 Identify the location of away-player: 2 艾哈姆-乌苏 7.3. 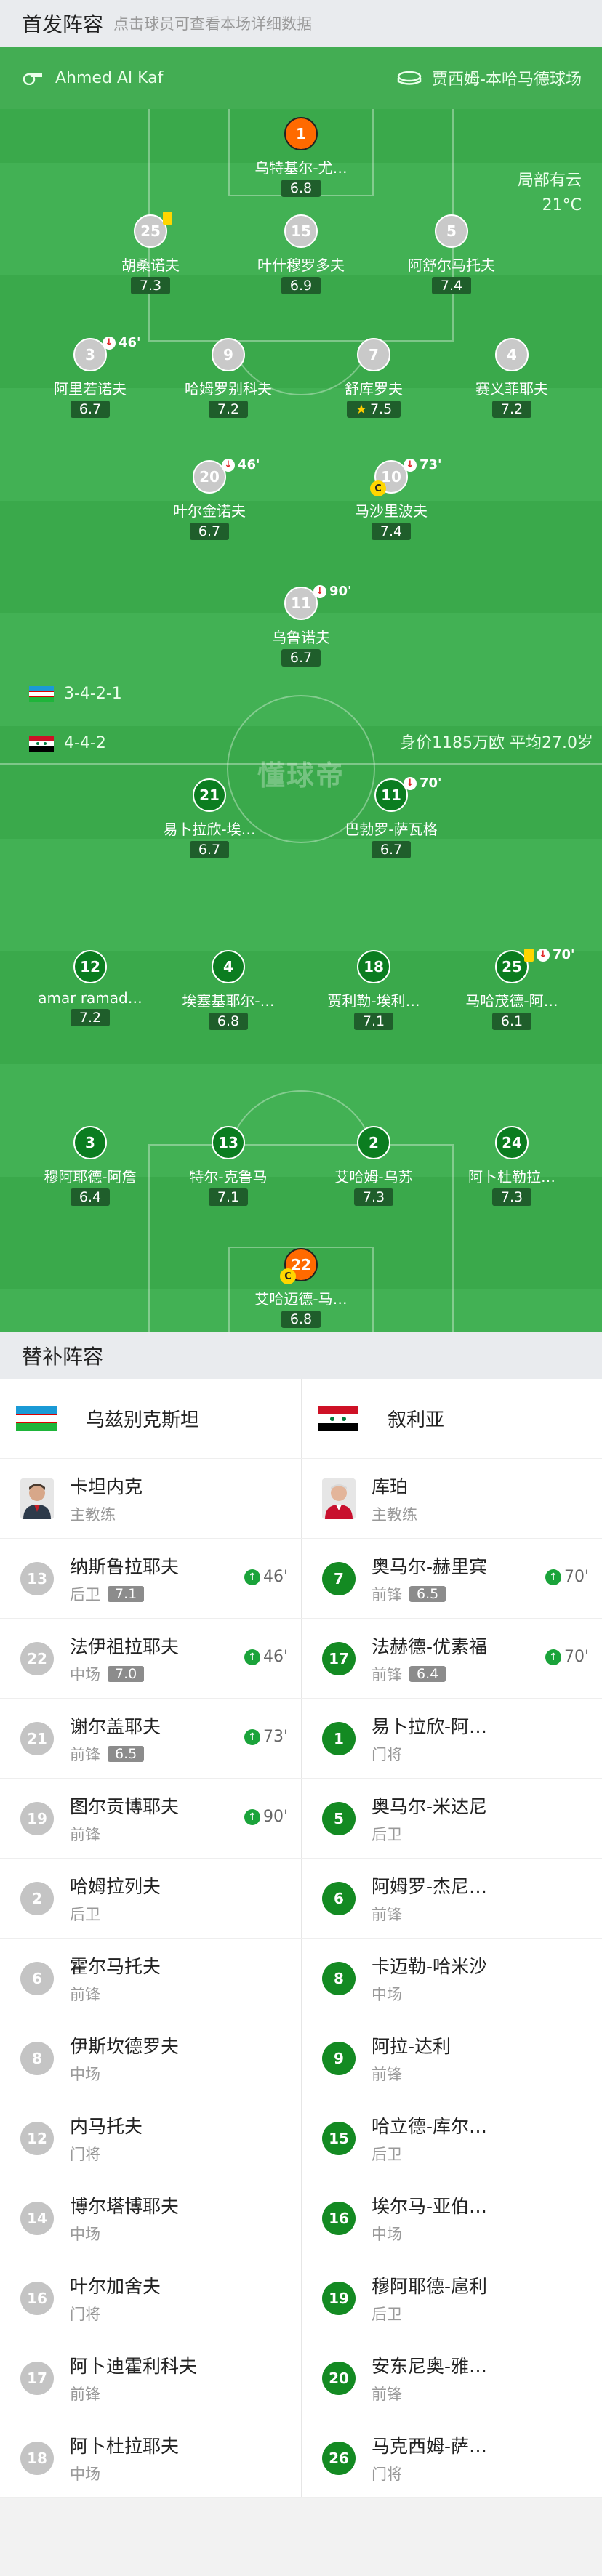
(373, 1166).